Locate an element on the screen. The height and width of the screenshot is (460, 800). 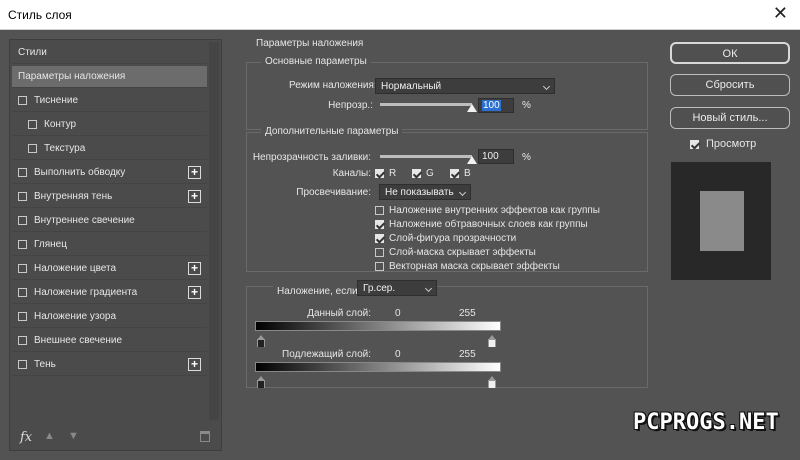
fill-opacity-slider is located at coordinates (426, 156).